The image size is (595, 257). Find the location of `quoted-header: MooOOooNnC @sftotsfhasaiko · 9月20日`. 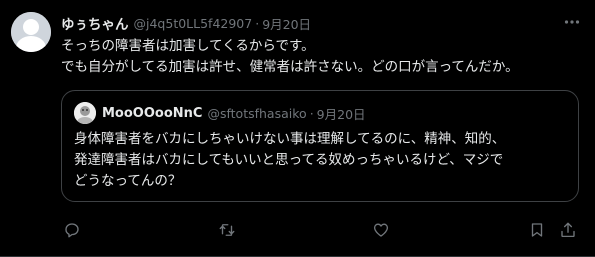

quoted-header: MooOOooNnC @sftotsfhasaiko · 9月20日 is located at coordinates (234, 113).